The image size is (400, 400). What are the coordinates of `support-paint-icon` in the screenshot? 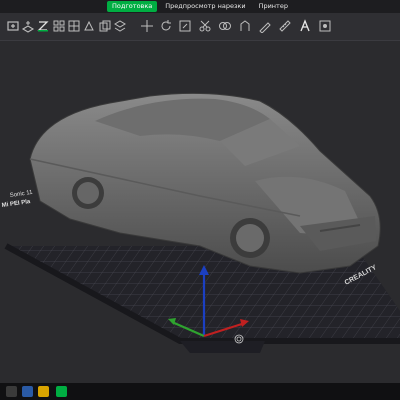 It's located at (245, 26).